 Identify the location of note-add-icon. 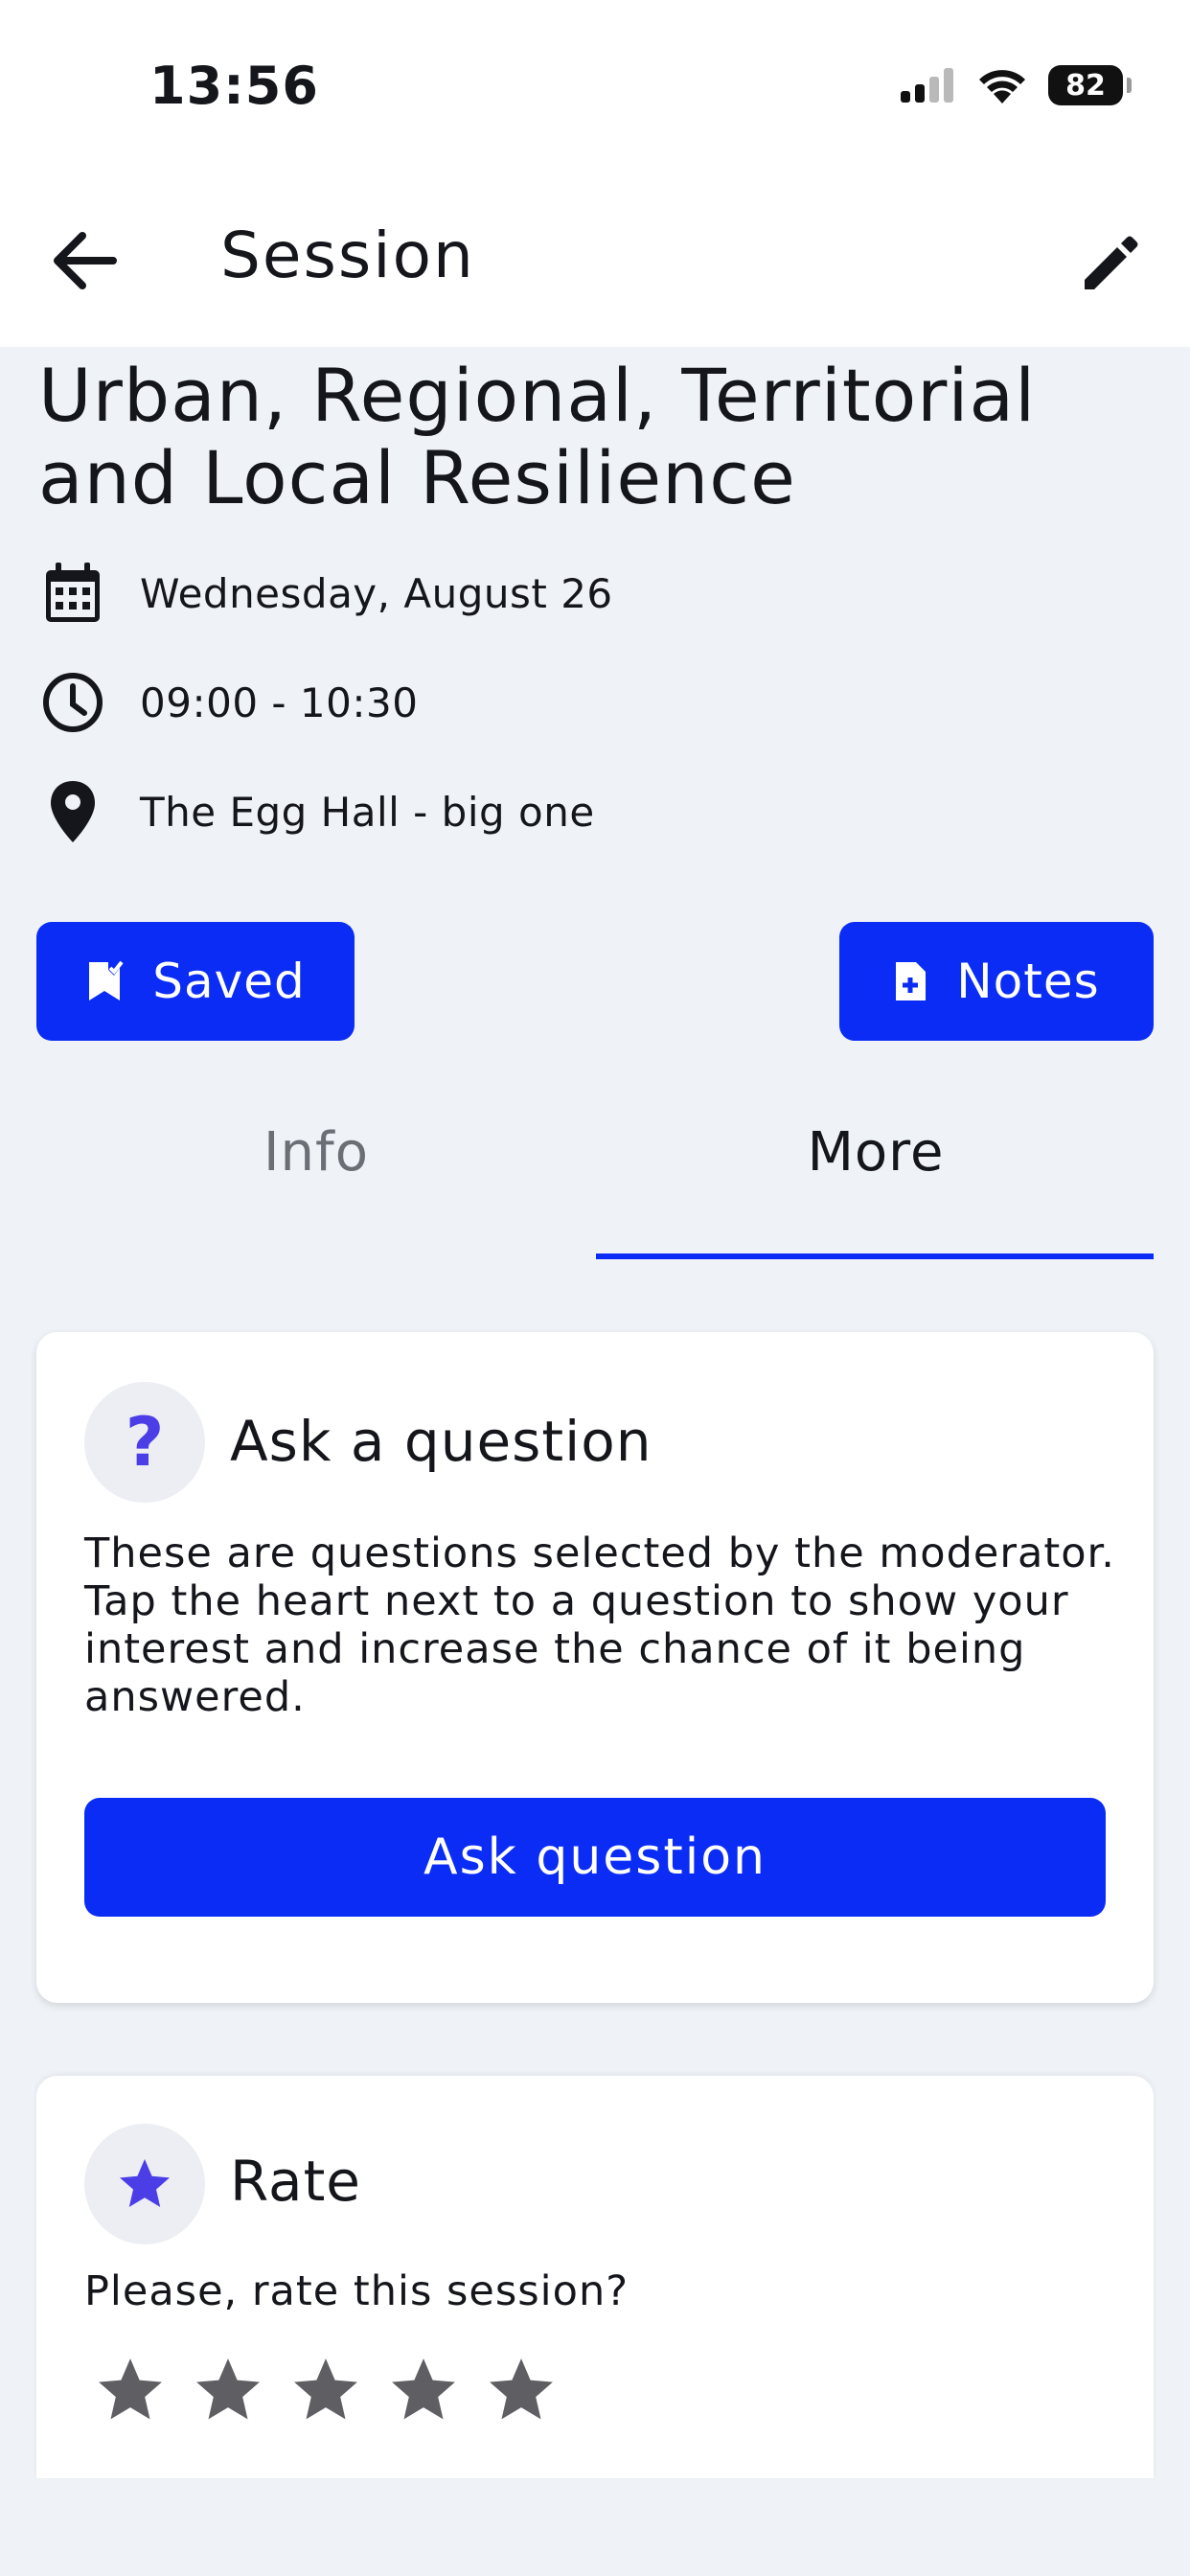
(912, 981).